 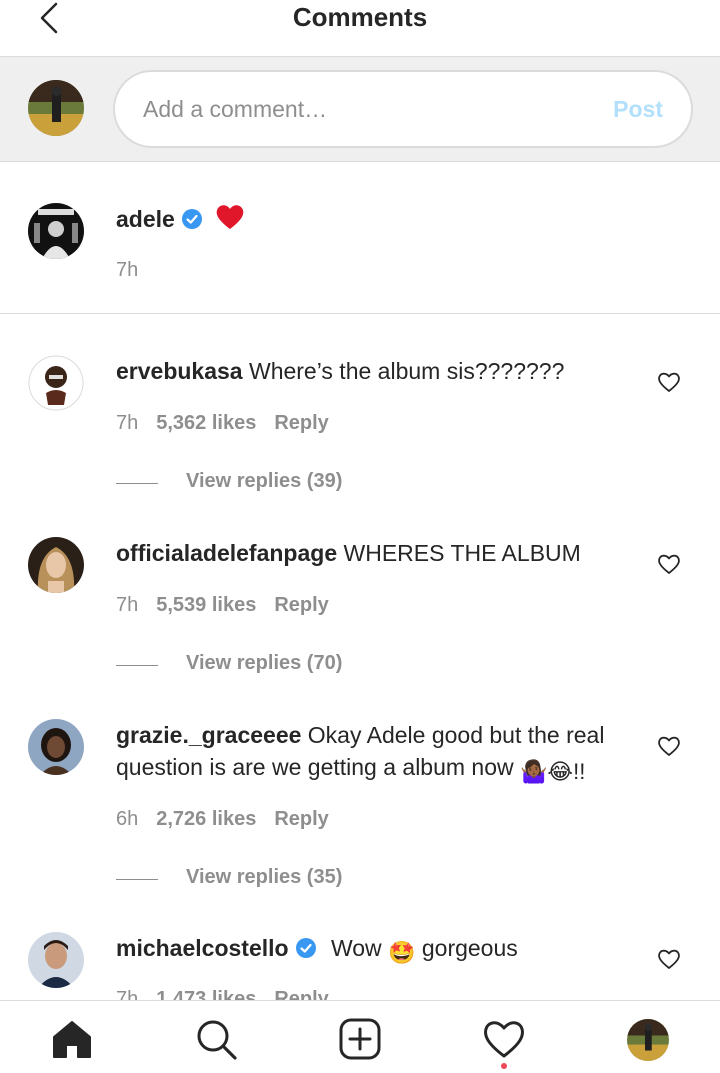 What do you see at coordinates (360, 1039) in the screenshot?
I see `new-post-icon` at bounding box center [360, 1039].